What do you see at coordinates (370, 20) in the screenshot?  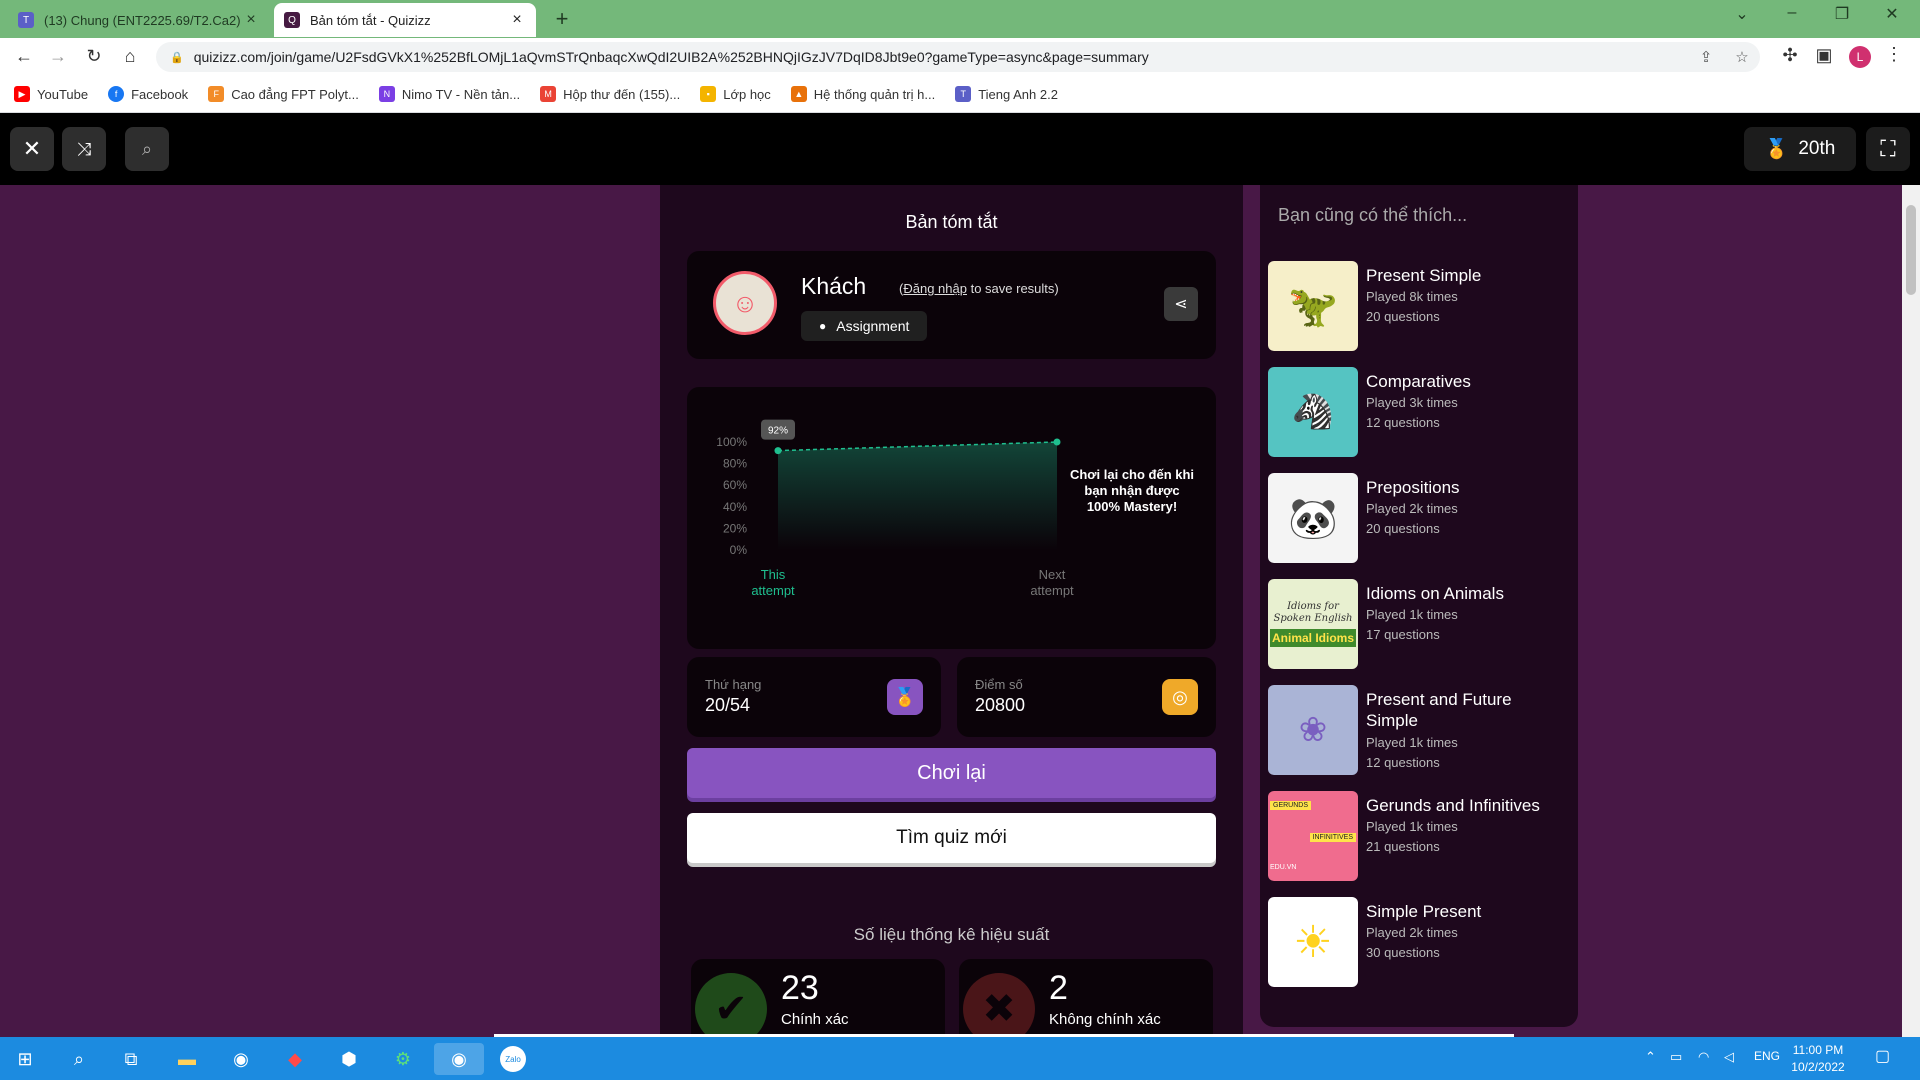 I see `tab-title: Bản tóm tắt - Quizizz` at bounding box center [370, 20].